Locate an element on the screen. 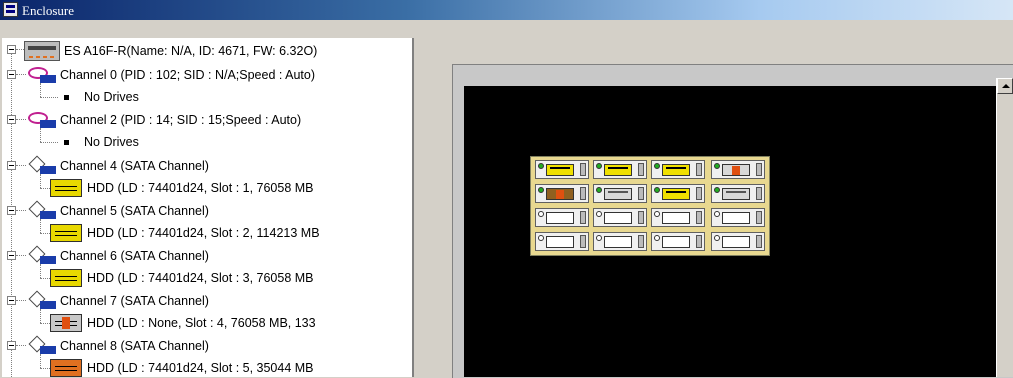 This screenshot has height=378, width=1013. drive-slot-10-empty is located at coordinates (620, 217).